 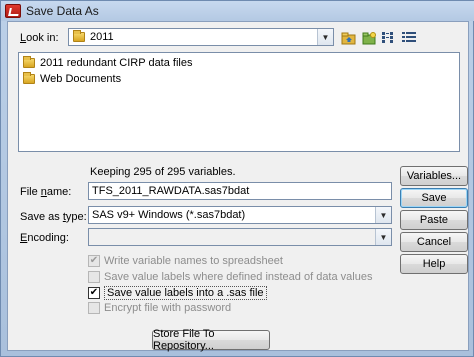 I want to click on option-label: Write variable names to spreadsheet, so click(x=193, y=261).